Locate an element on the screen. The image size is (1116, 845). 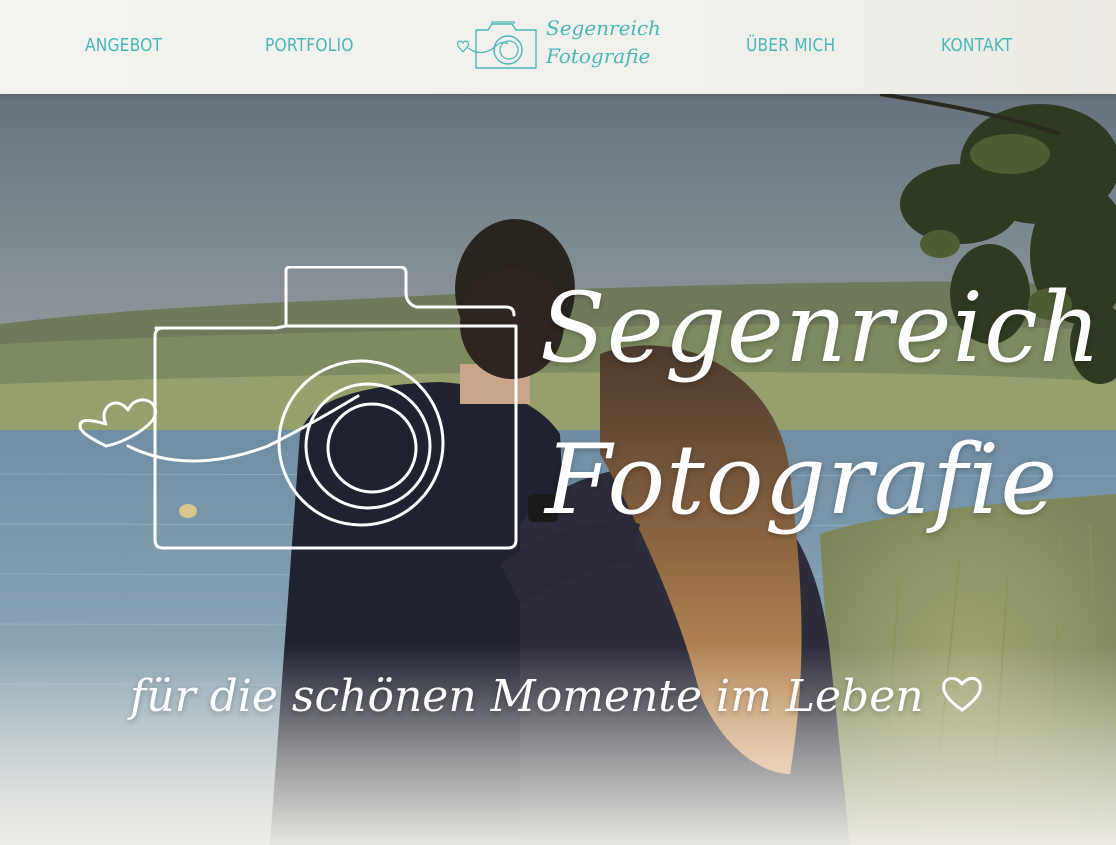
hero-tagline: für die schönen Momente im Leben is located at coordinates (527, 696).